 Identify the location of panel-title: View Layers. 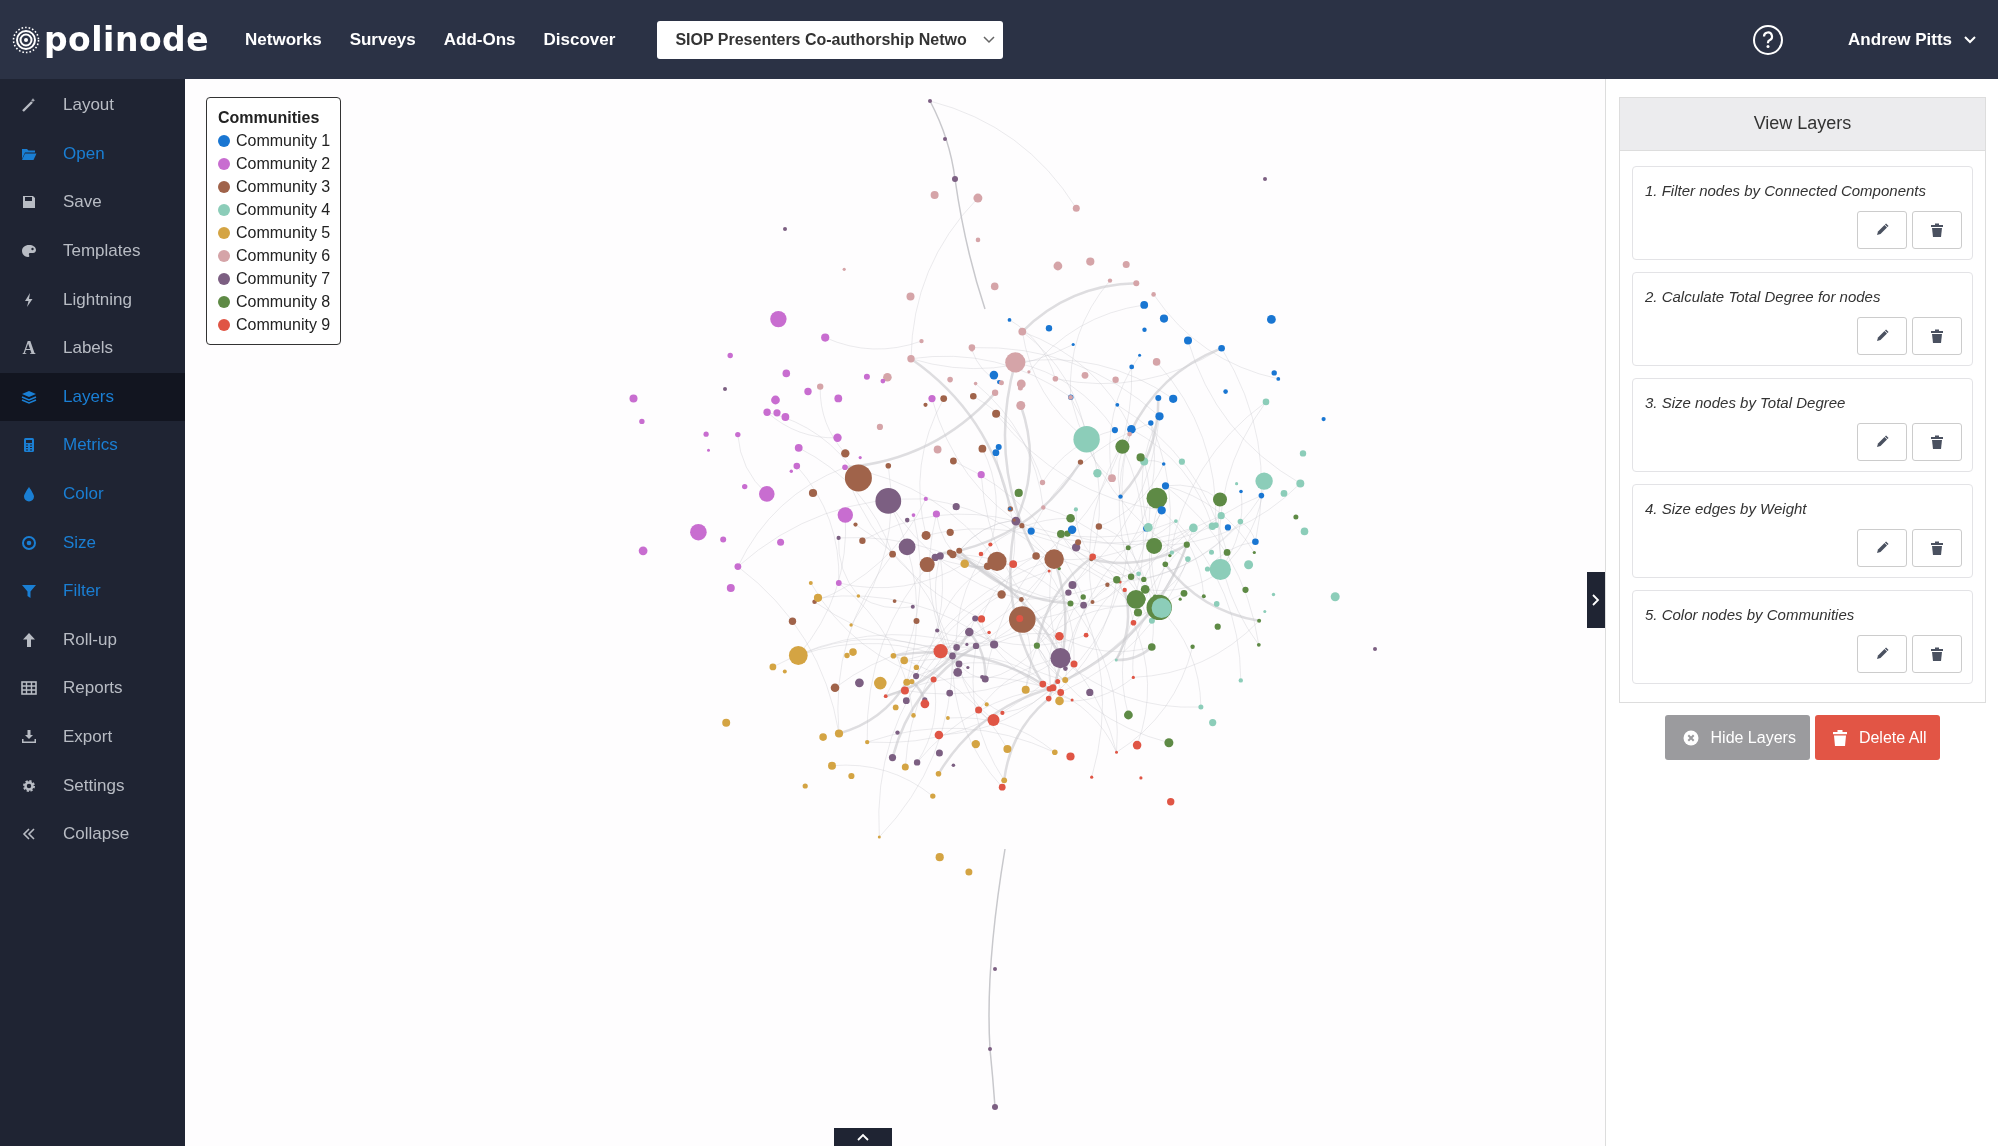
(1802, 124).